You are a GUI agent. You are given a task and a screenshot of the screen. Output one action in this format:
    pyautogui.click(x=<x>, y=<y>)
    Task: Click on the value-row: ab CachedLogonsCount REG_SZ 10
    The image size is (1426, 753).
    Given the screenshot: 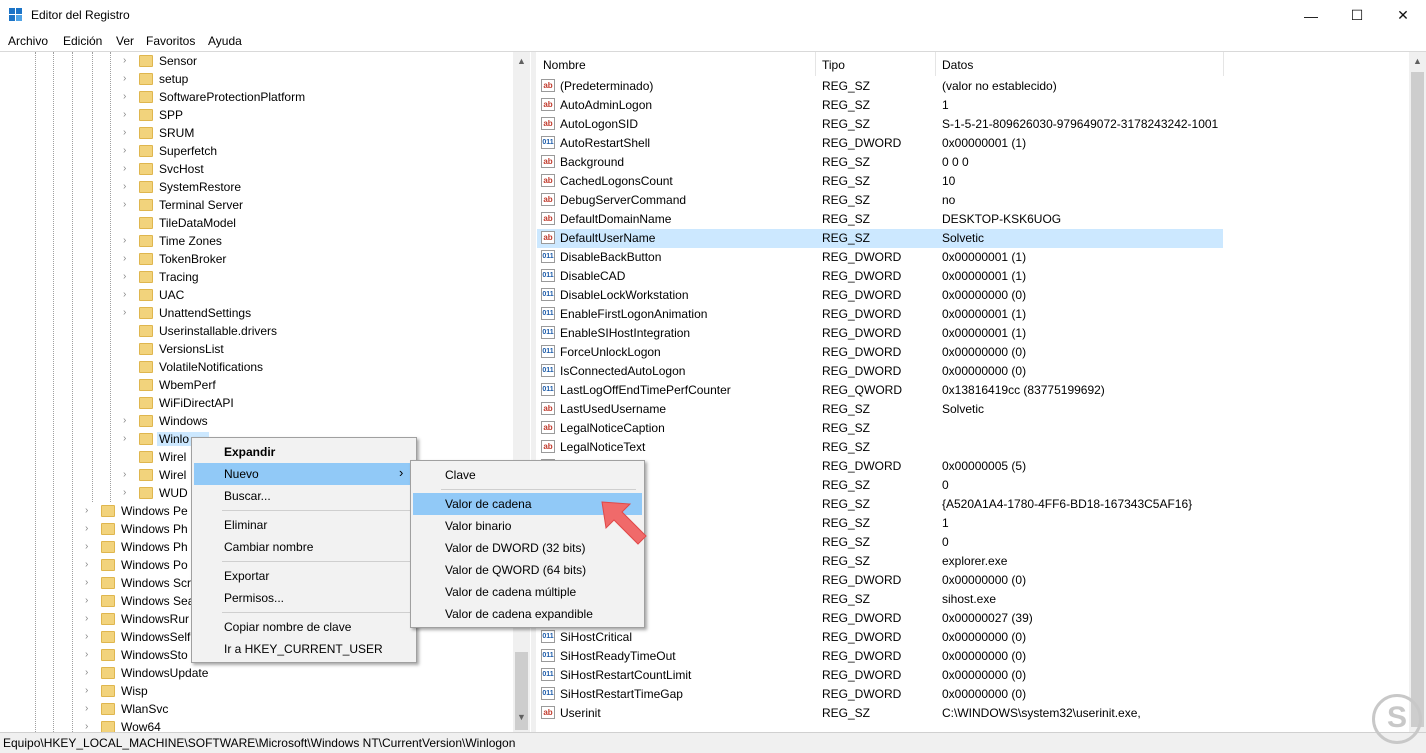 What is the action you would take?
    pyautogui.click(x=880, y=181)
    